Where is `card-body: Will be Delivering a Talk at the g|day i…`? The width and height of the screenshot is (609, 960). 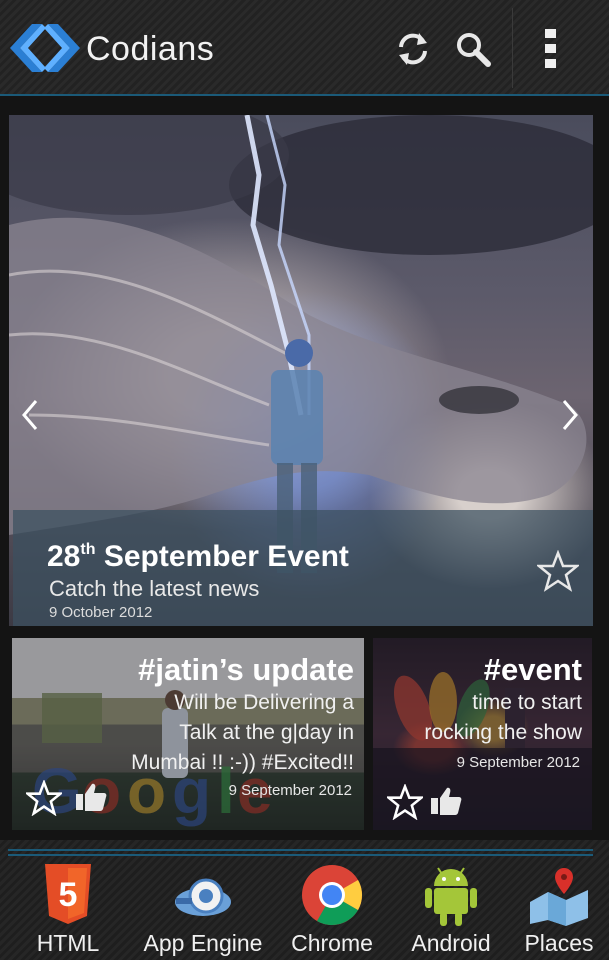
card-body: Will be Delivering a Talk at the g|day i… is located at coordinates (242, 732).